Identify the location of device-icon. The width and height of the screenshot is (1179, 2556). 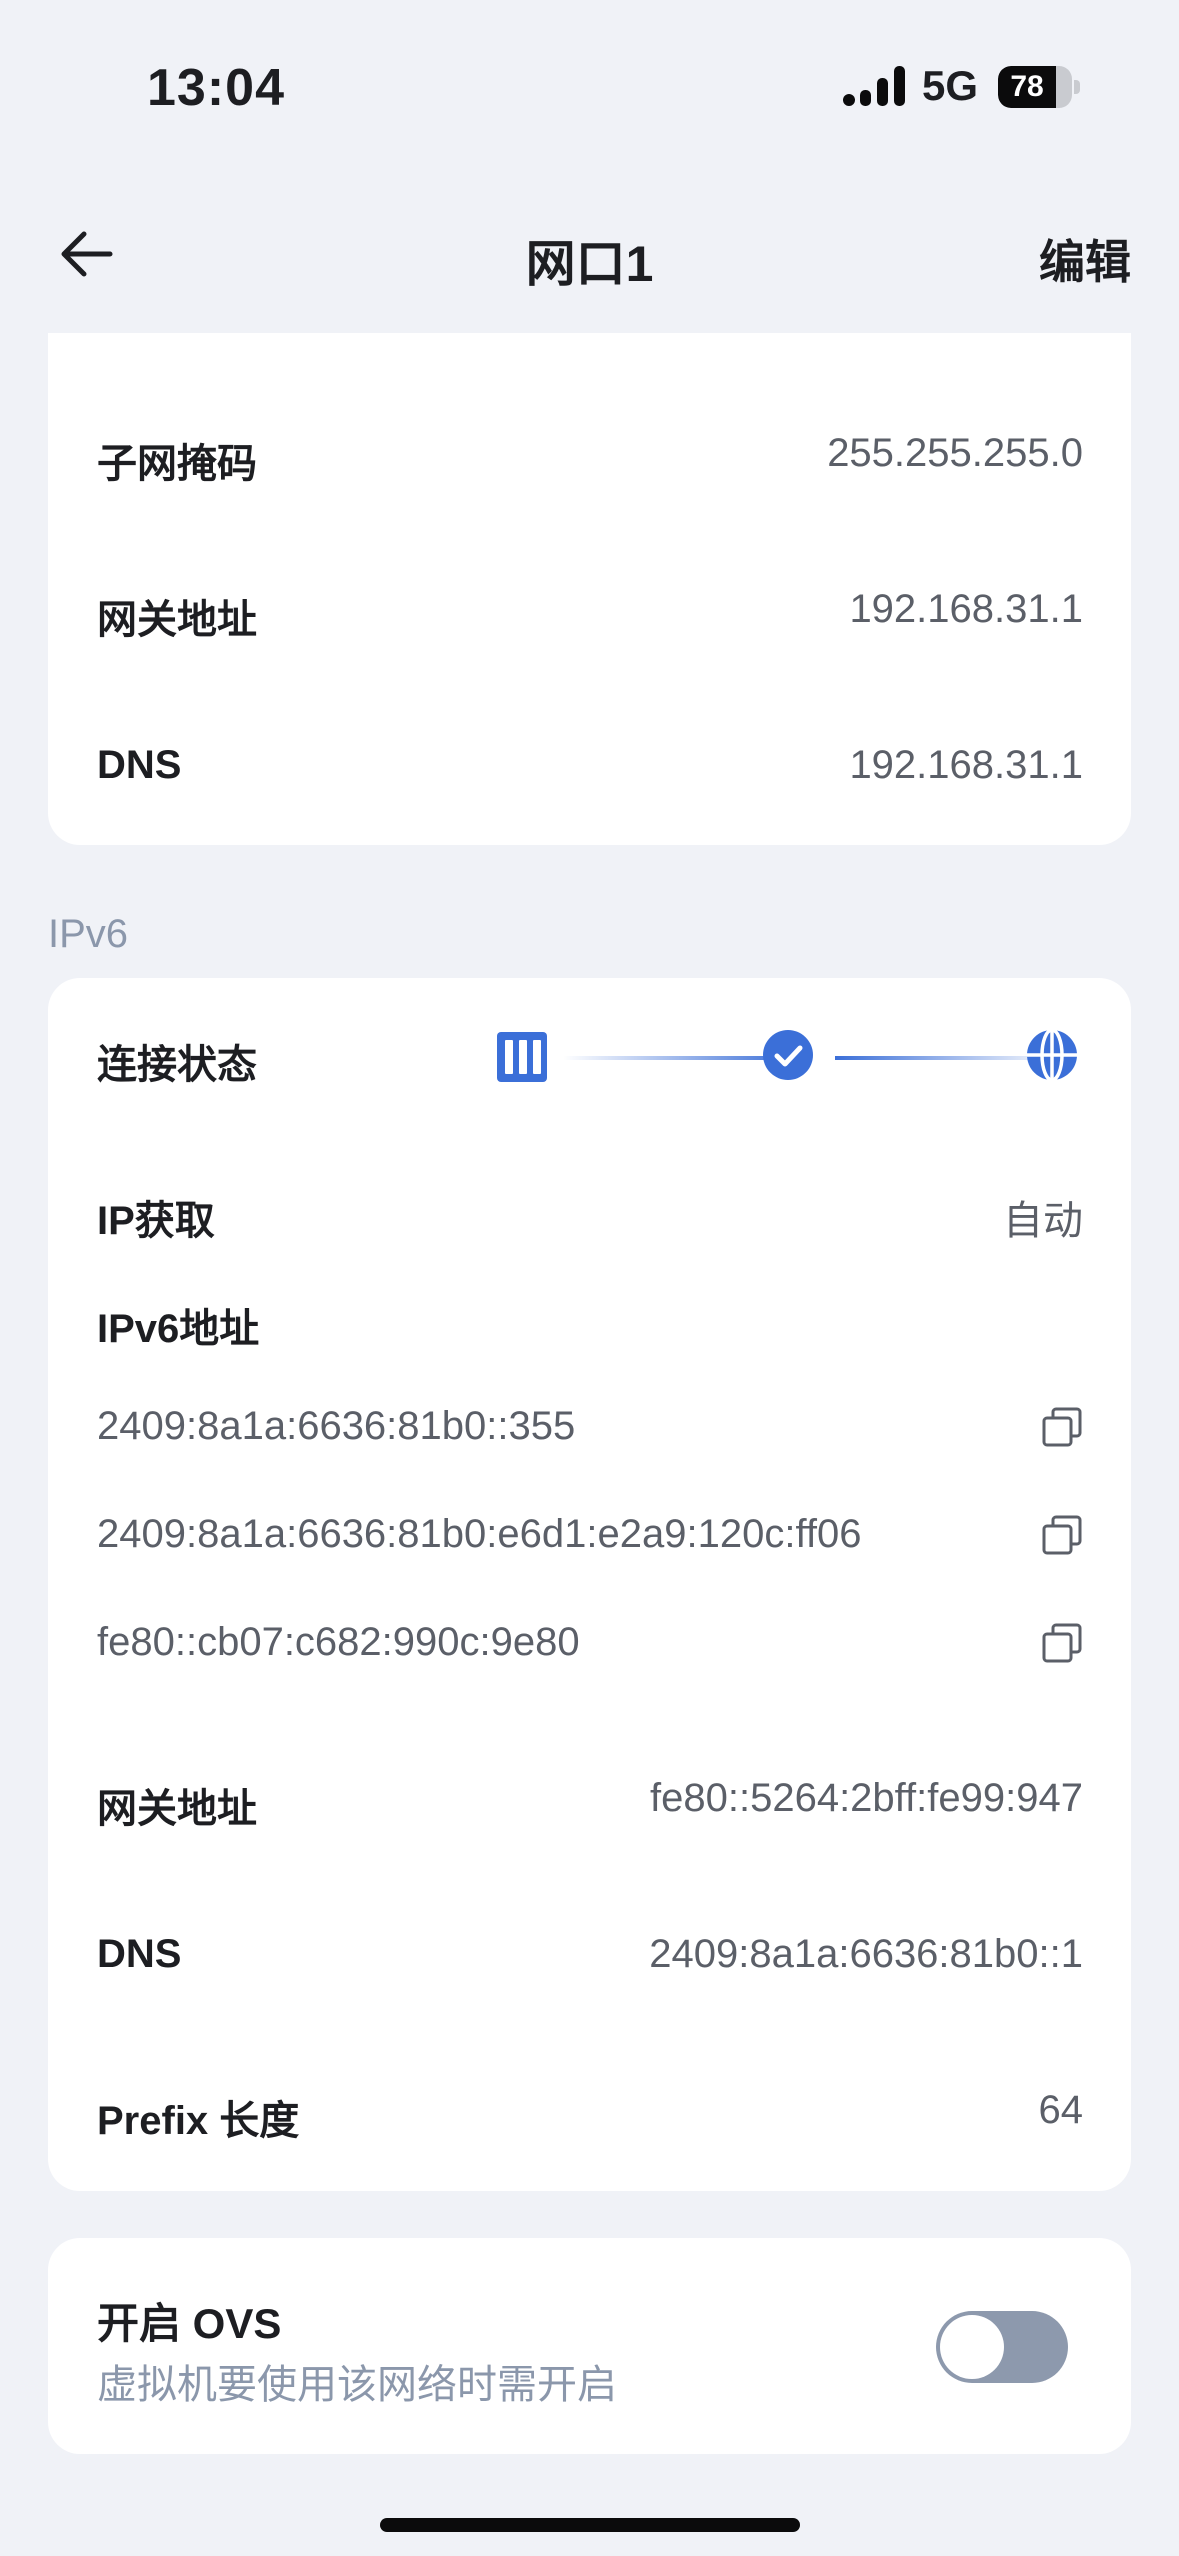
(522, 1057).